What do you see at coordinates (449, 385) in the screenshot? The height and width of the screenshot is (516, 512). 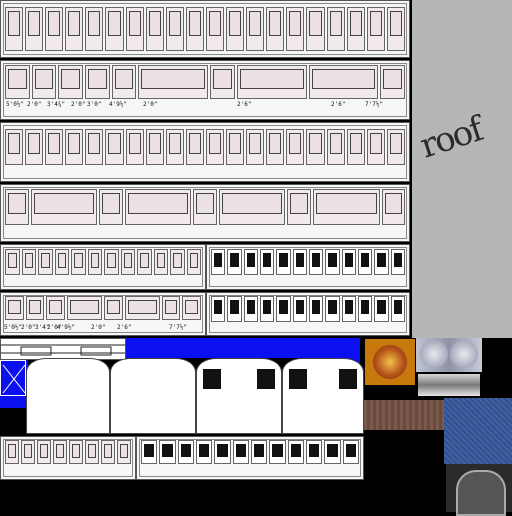 I see `metal-texture` at bounding box center [449, 385].